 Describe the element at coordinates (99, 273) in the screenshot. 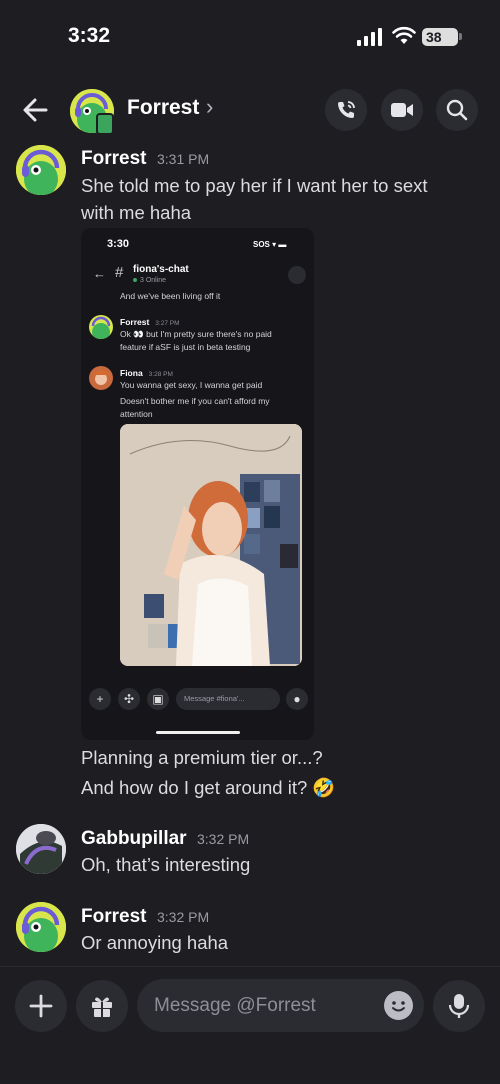

I see `arrow-left-icon: ←` at that location.